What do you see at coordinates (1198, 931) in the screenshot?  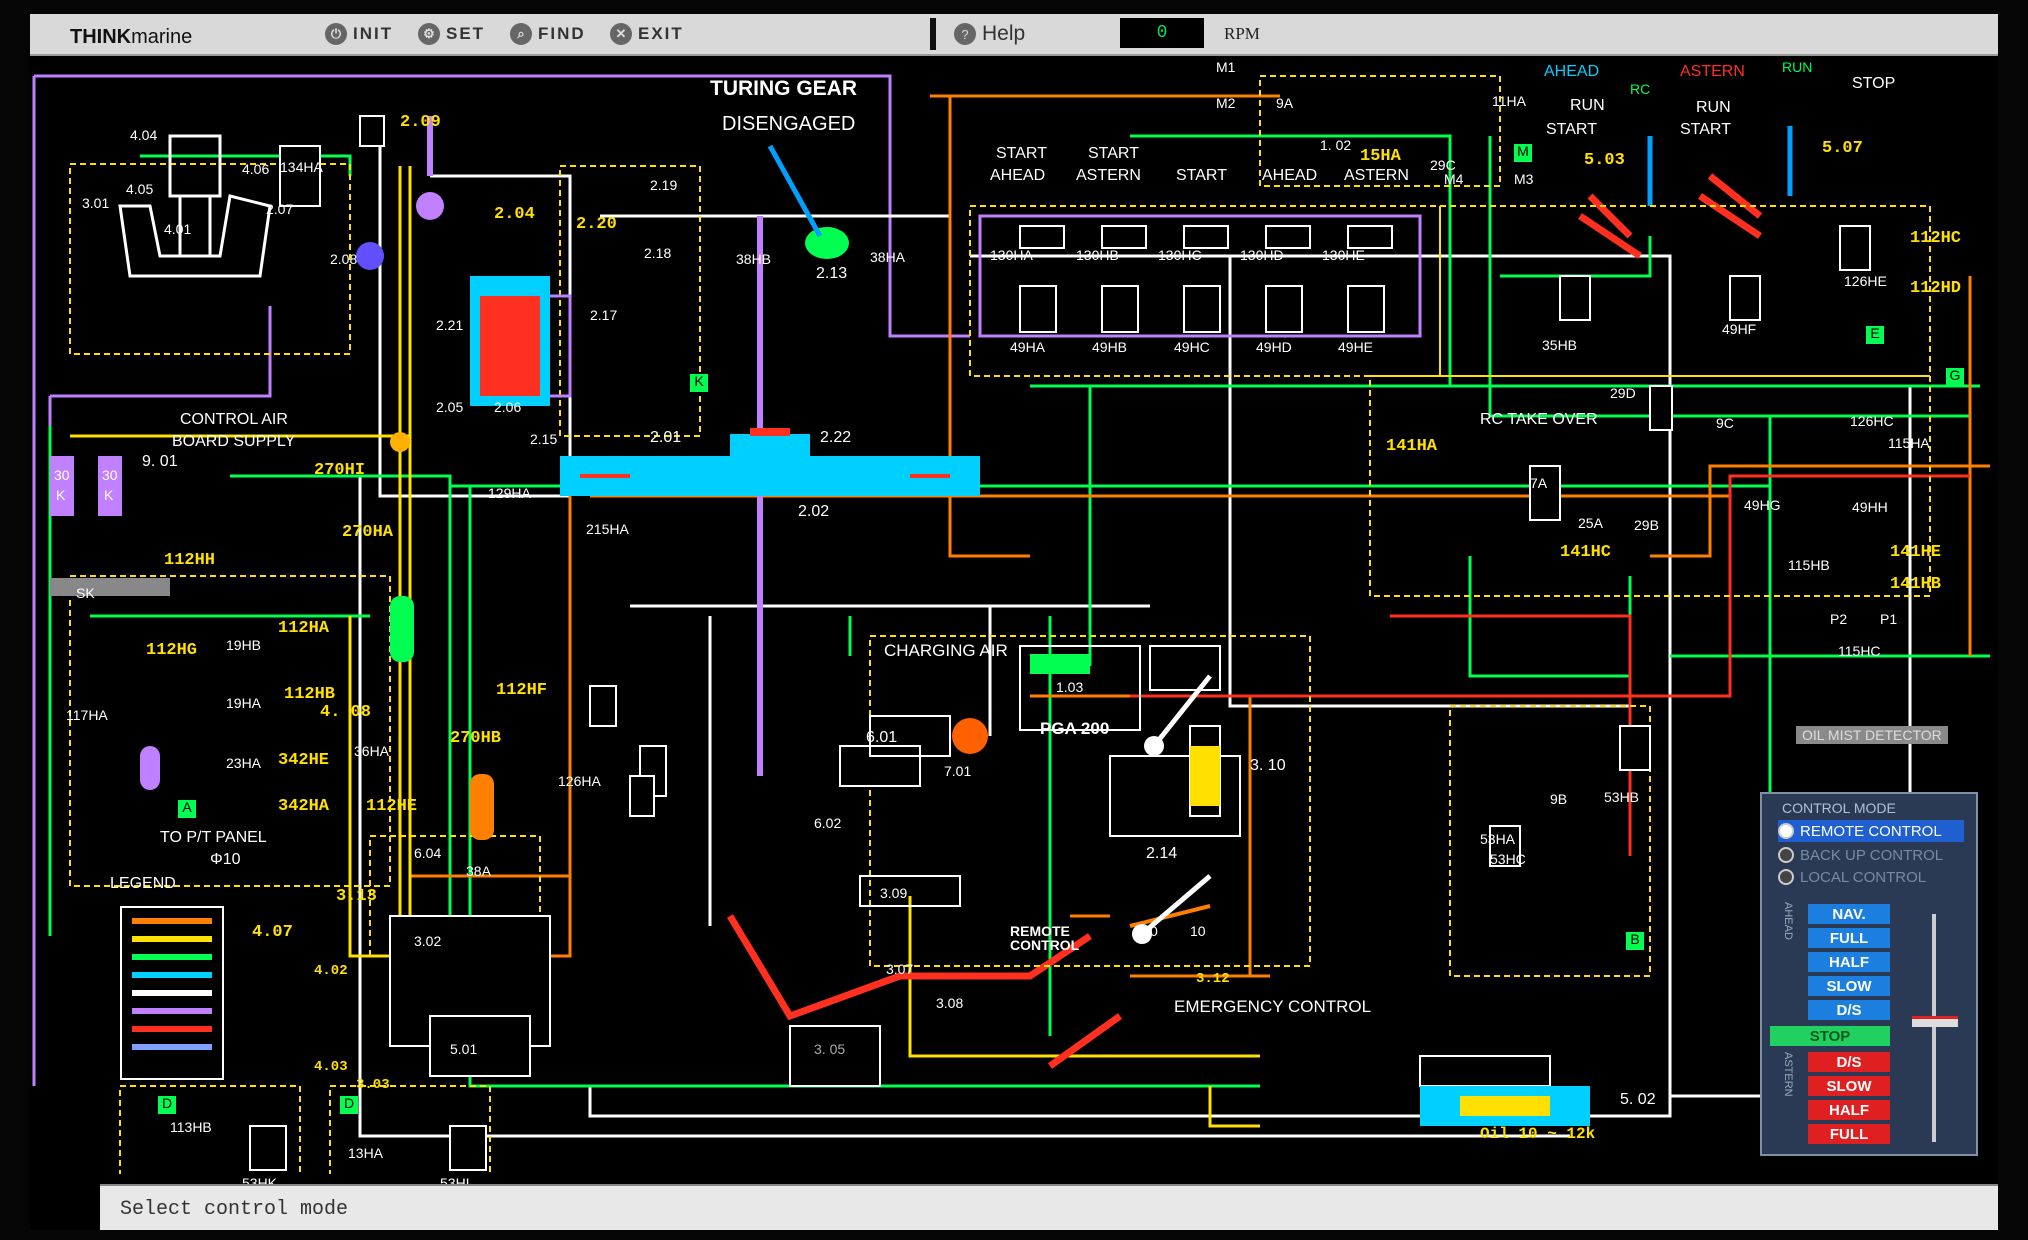 I see `label-brake-10: 10` at bounding box center [1198, 931].